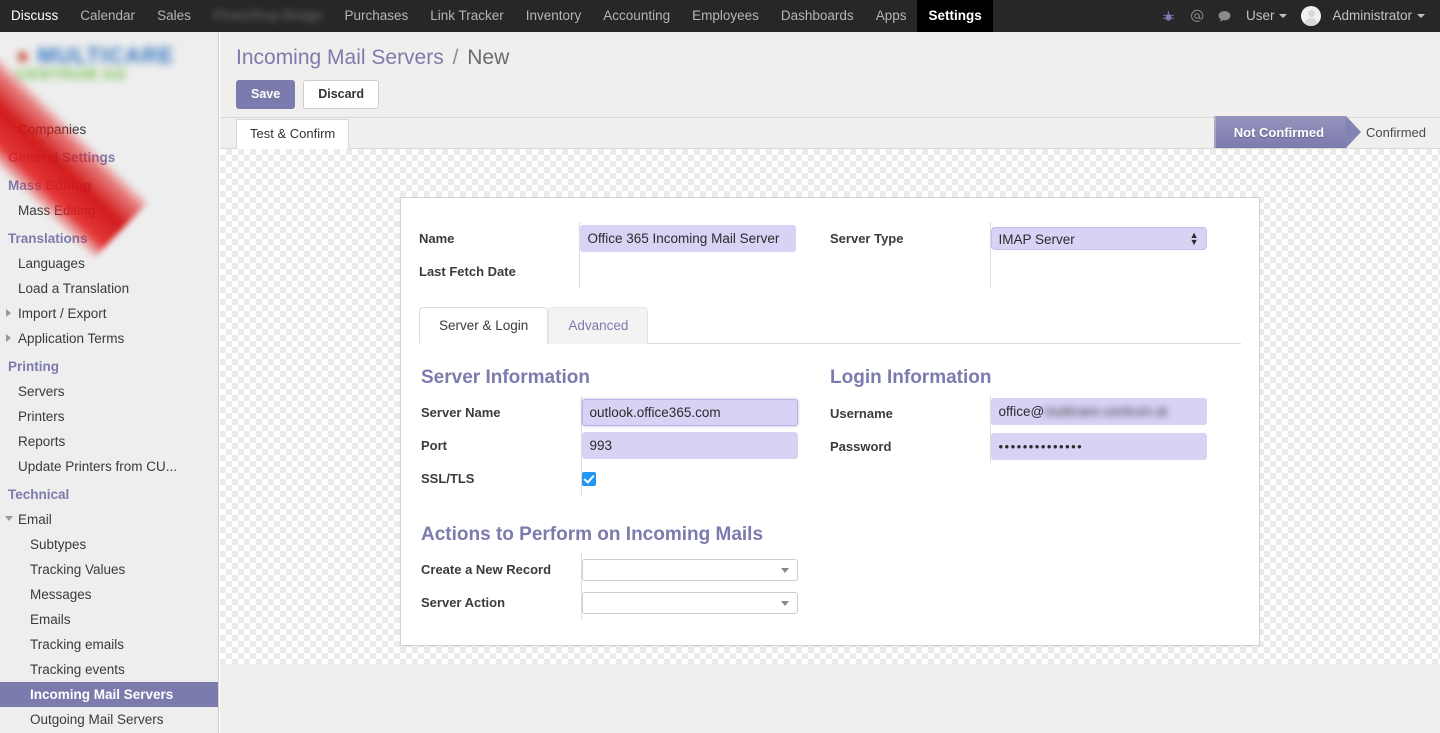 The image size is (1440, 733). I want to click on nav-item-sales: Sales, so click(174, 16).